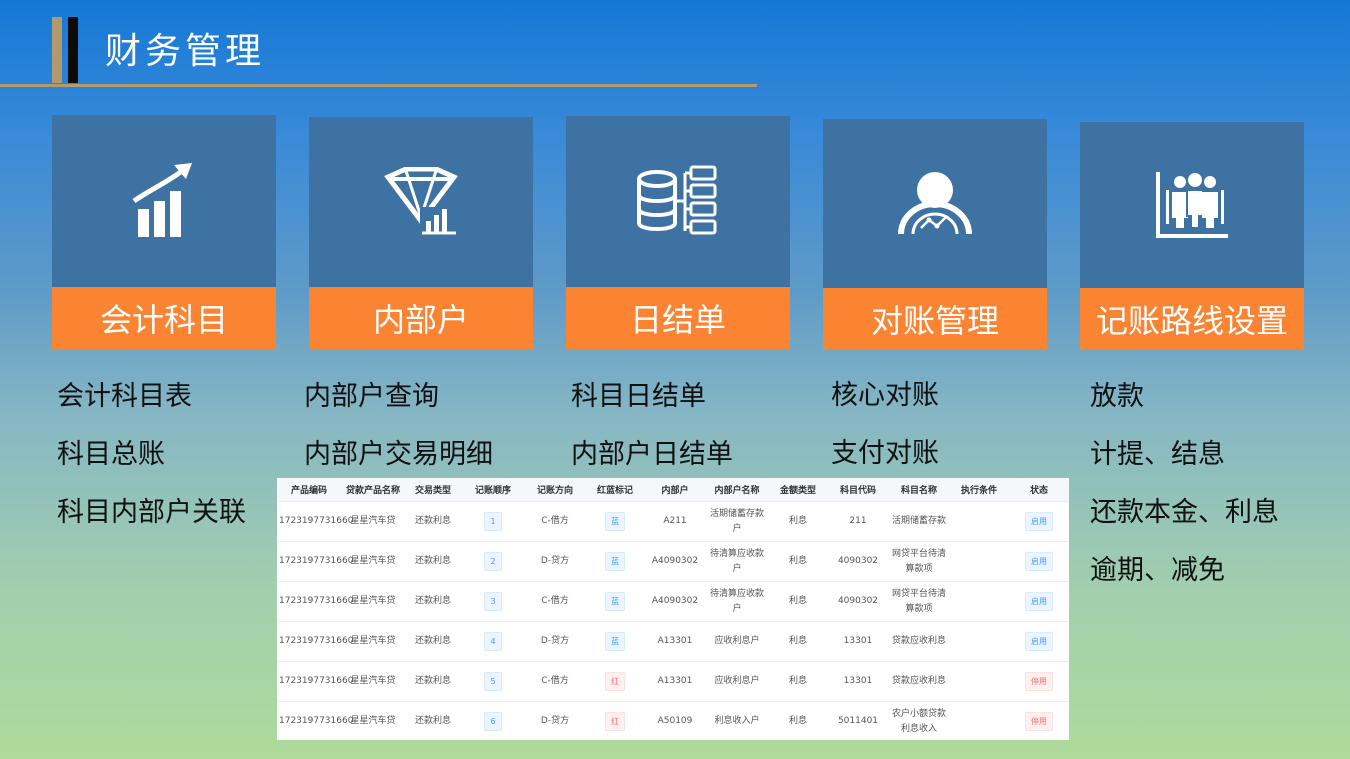  I want to click on list-item: 科目总账, so click(151, 466).